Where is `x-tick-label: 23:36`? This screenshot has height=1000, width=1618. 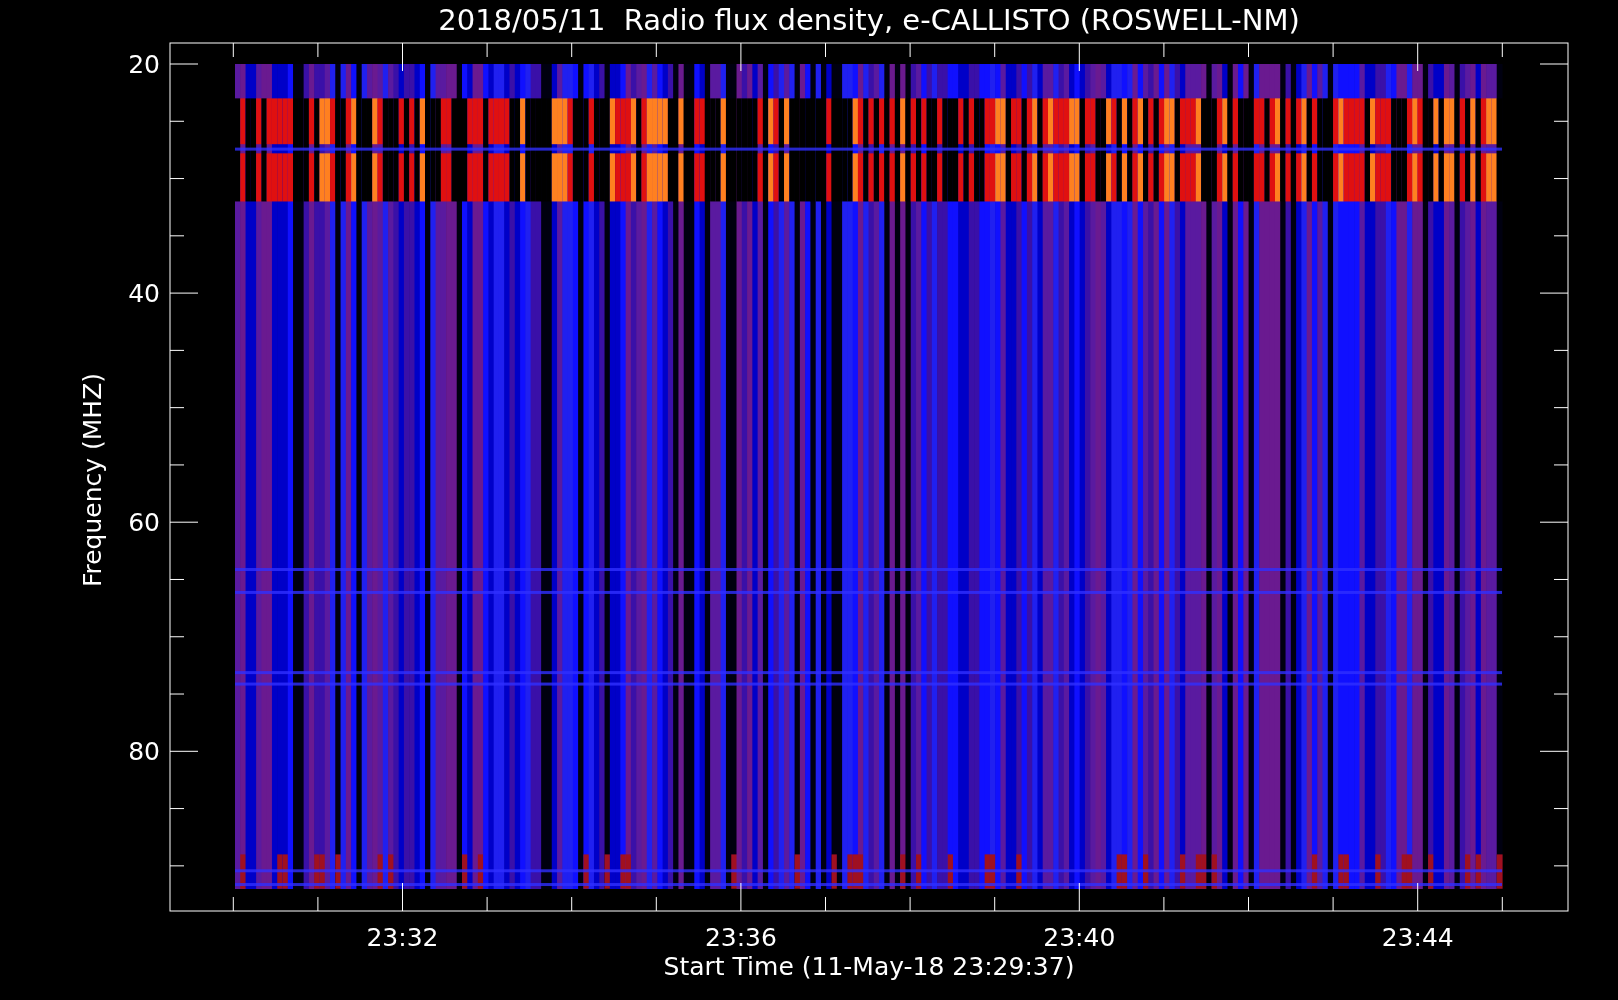 x-tick-label: 23:36 is located at coordinates (740, 937).